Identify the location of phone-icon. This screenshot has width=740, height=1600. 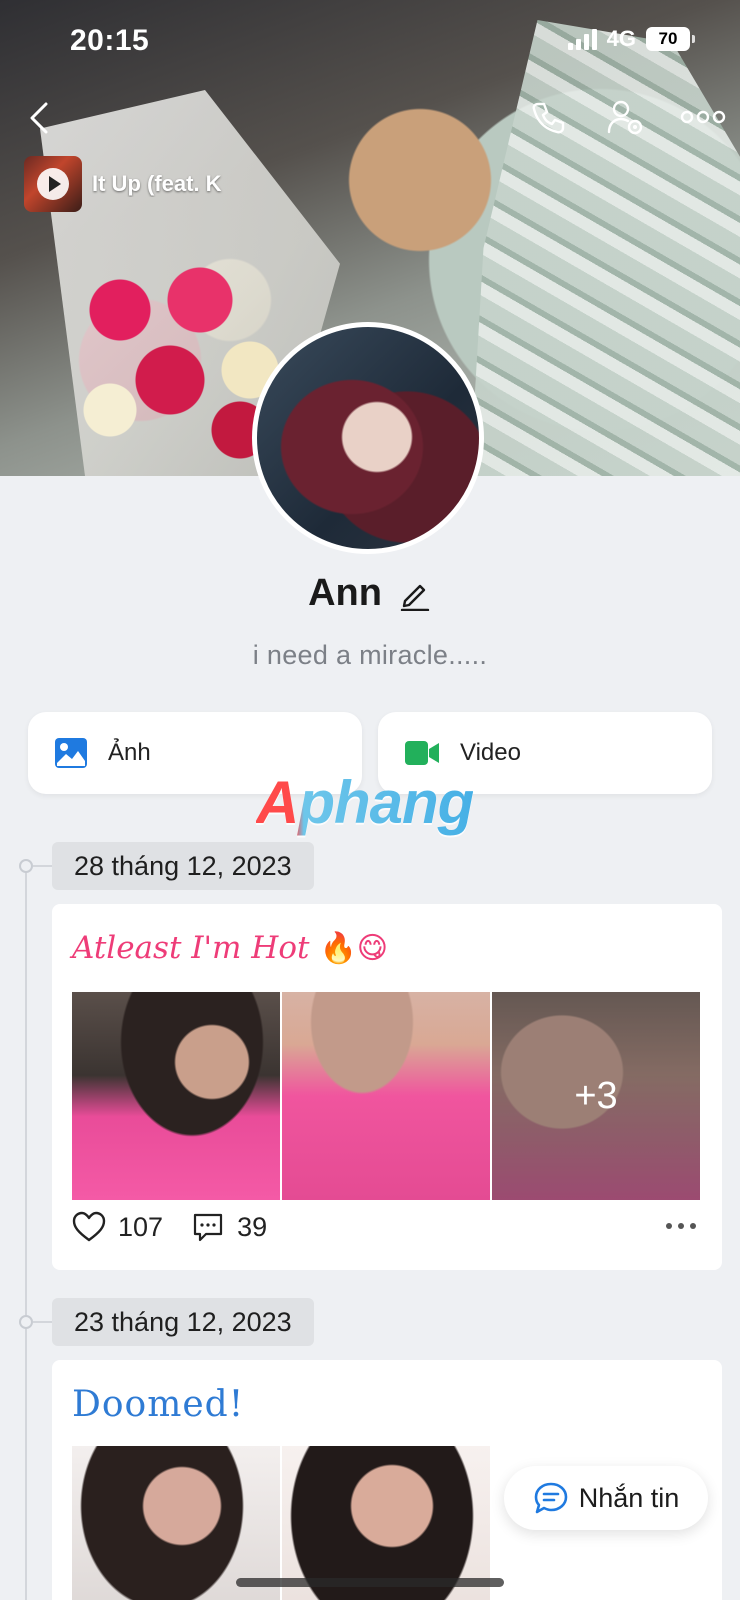
(548, 118).